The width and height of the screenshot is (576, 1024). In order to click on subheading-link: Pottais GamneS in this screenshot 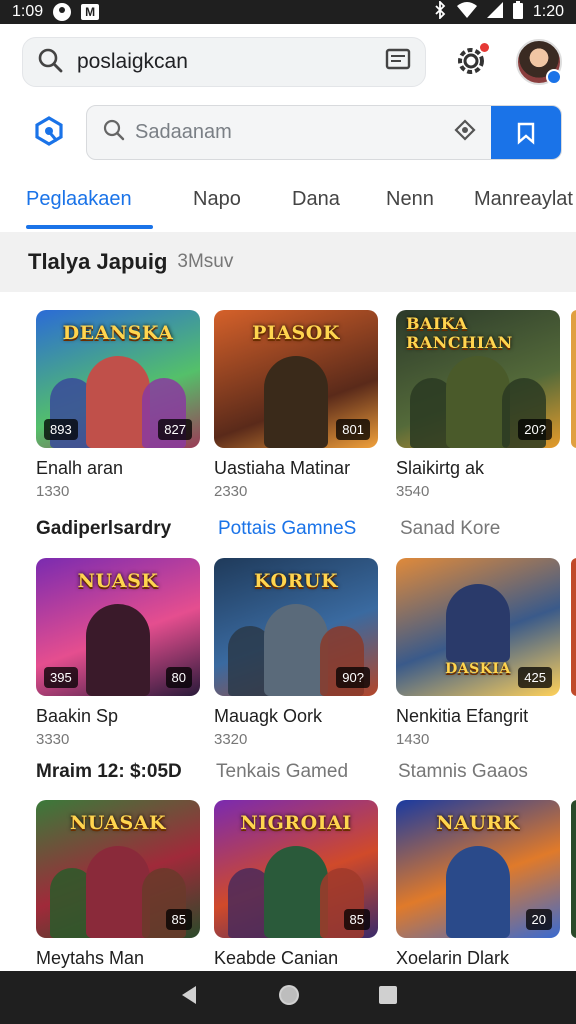, I will do `click(287, 529)`.